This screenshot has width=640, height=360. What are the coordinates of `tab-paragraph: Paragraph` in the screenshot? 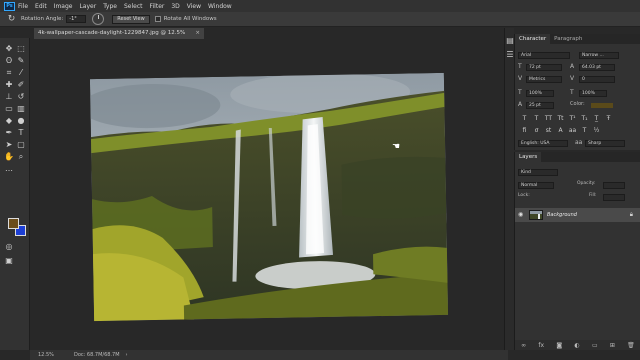 It's located at (568, 39).